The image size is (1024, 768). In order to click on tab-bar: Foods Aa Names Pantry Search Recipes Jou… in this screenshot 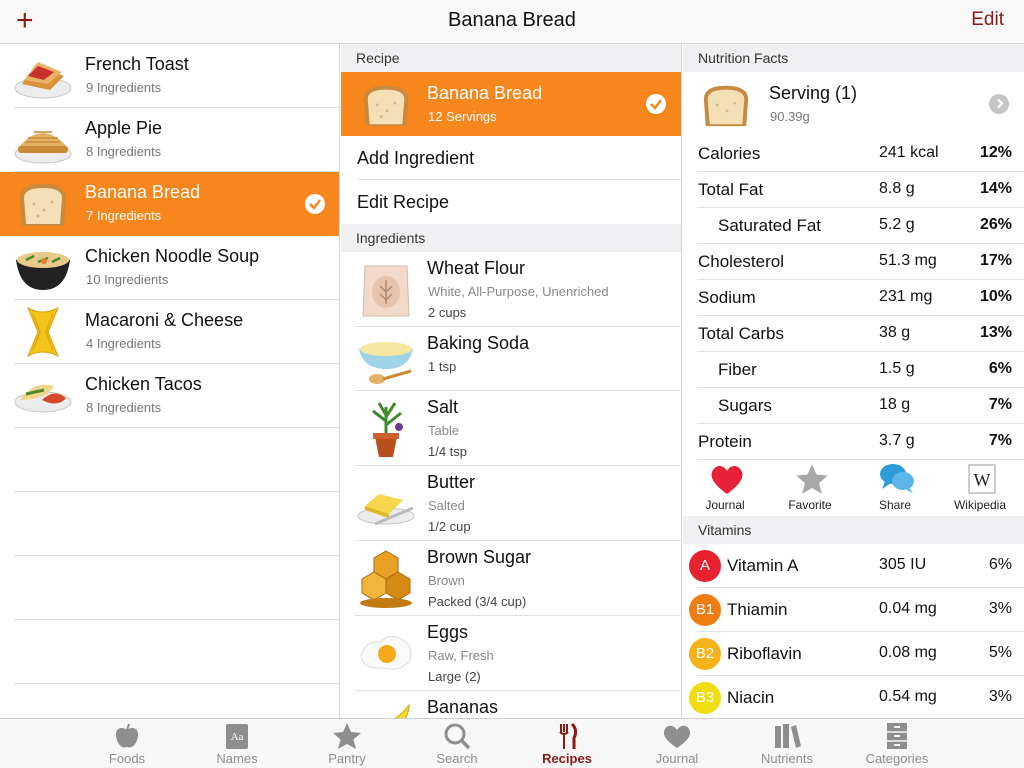, I will do `click(512, 743)`.